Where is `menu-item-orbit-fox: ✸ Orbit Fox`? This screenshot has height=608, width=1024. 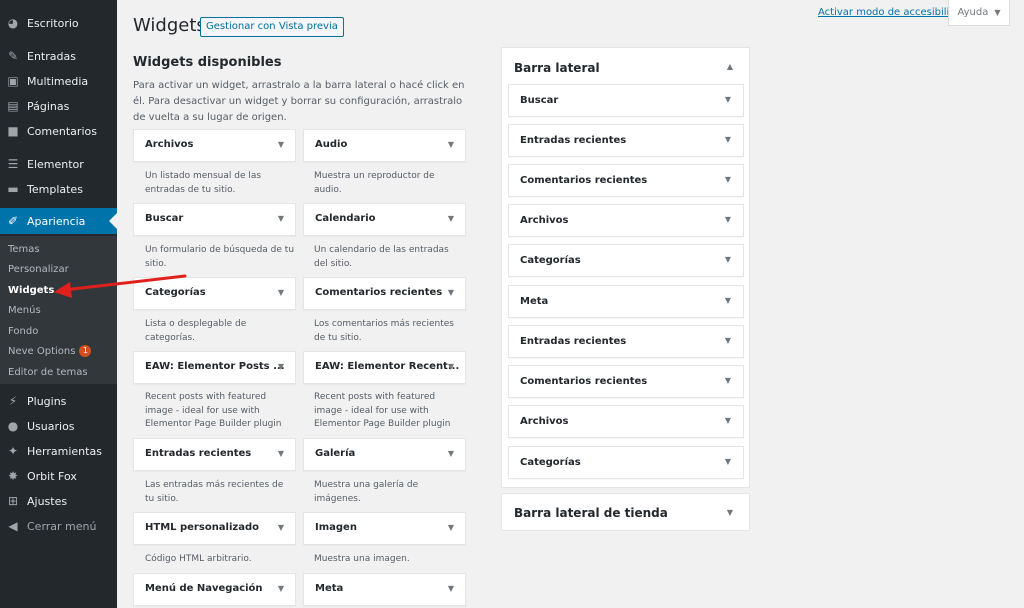 menu-item-orbit-fox: ✸ Orbit Fox is located at coordinates (58, 476).